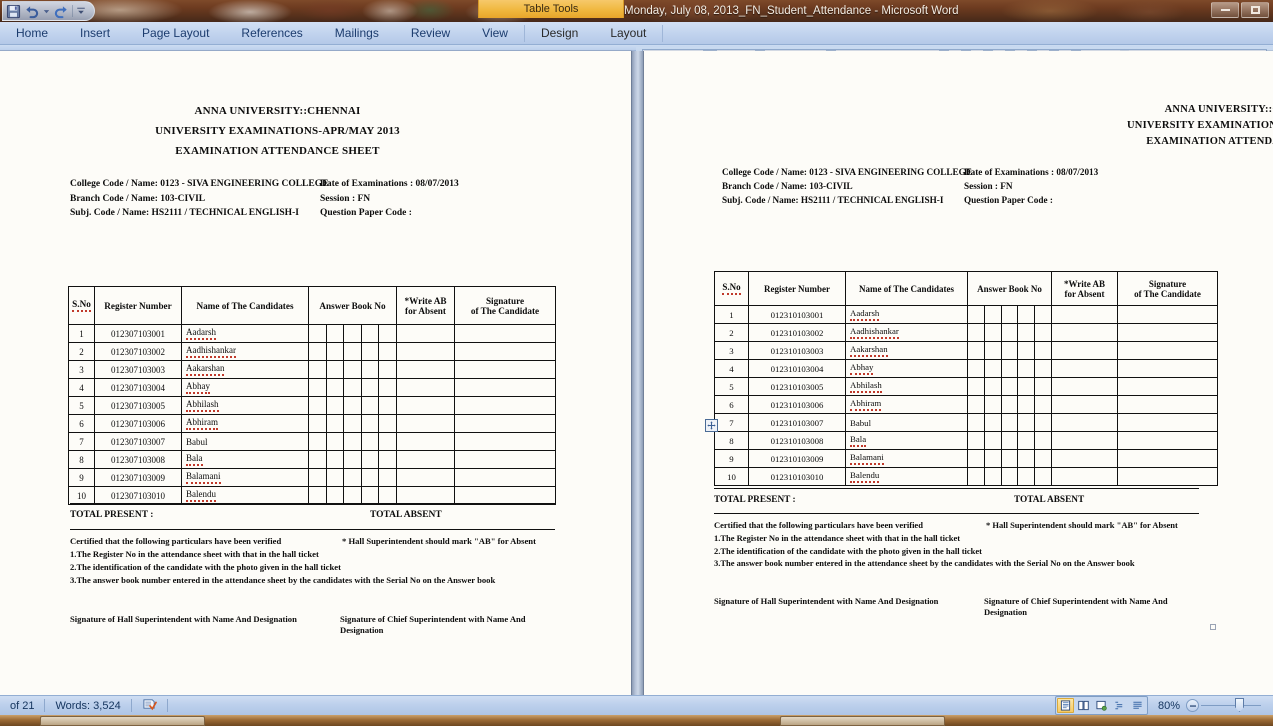 The height and width of the screenshot is (726, 1273). What do you see at coordinates (32, 33) in the screenshot?
I see `tab-home: Home` at bounding box center [32, 33].